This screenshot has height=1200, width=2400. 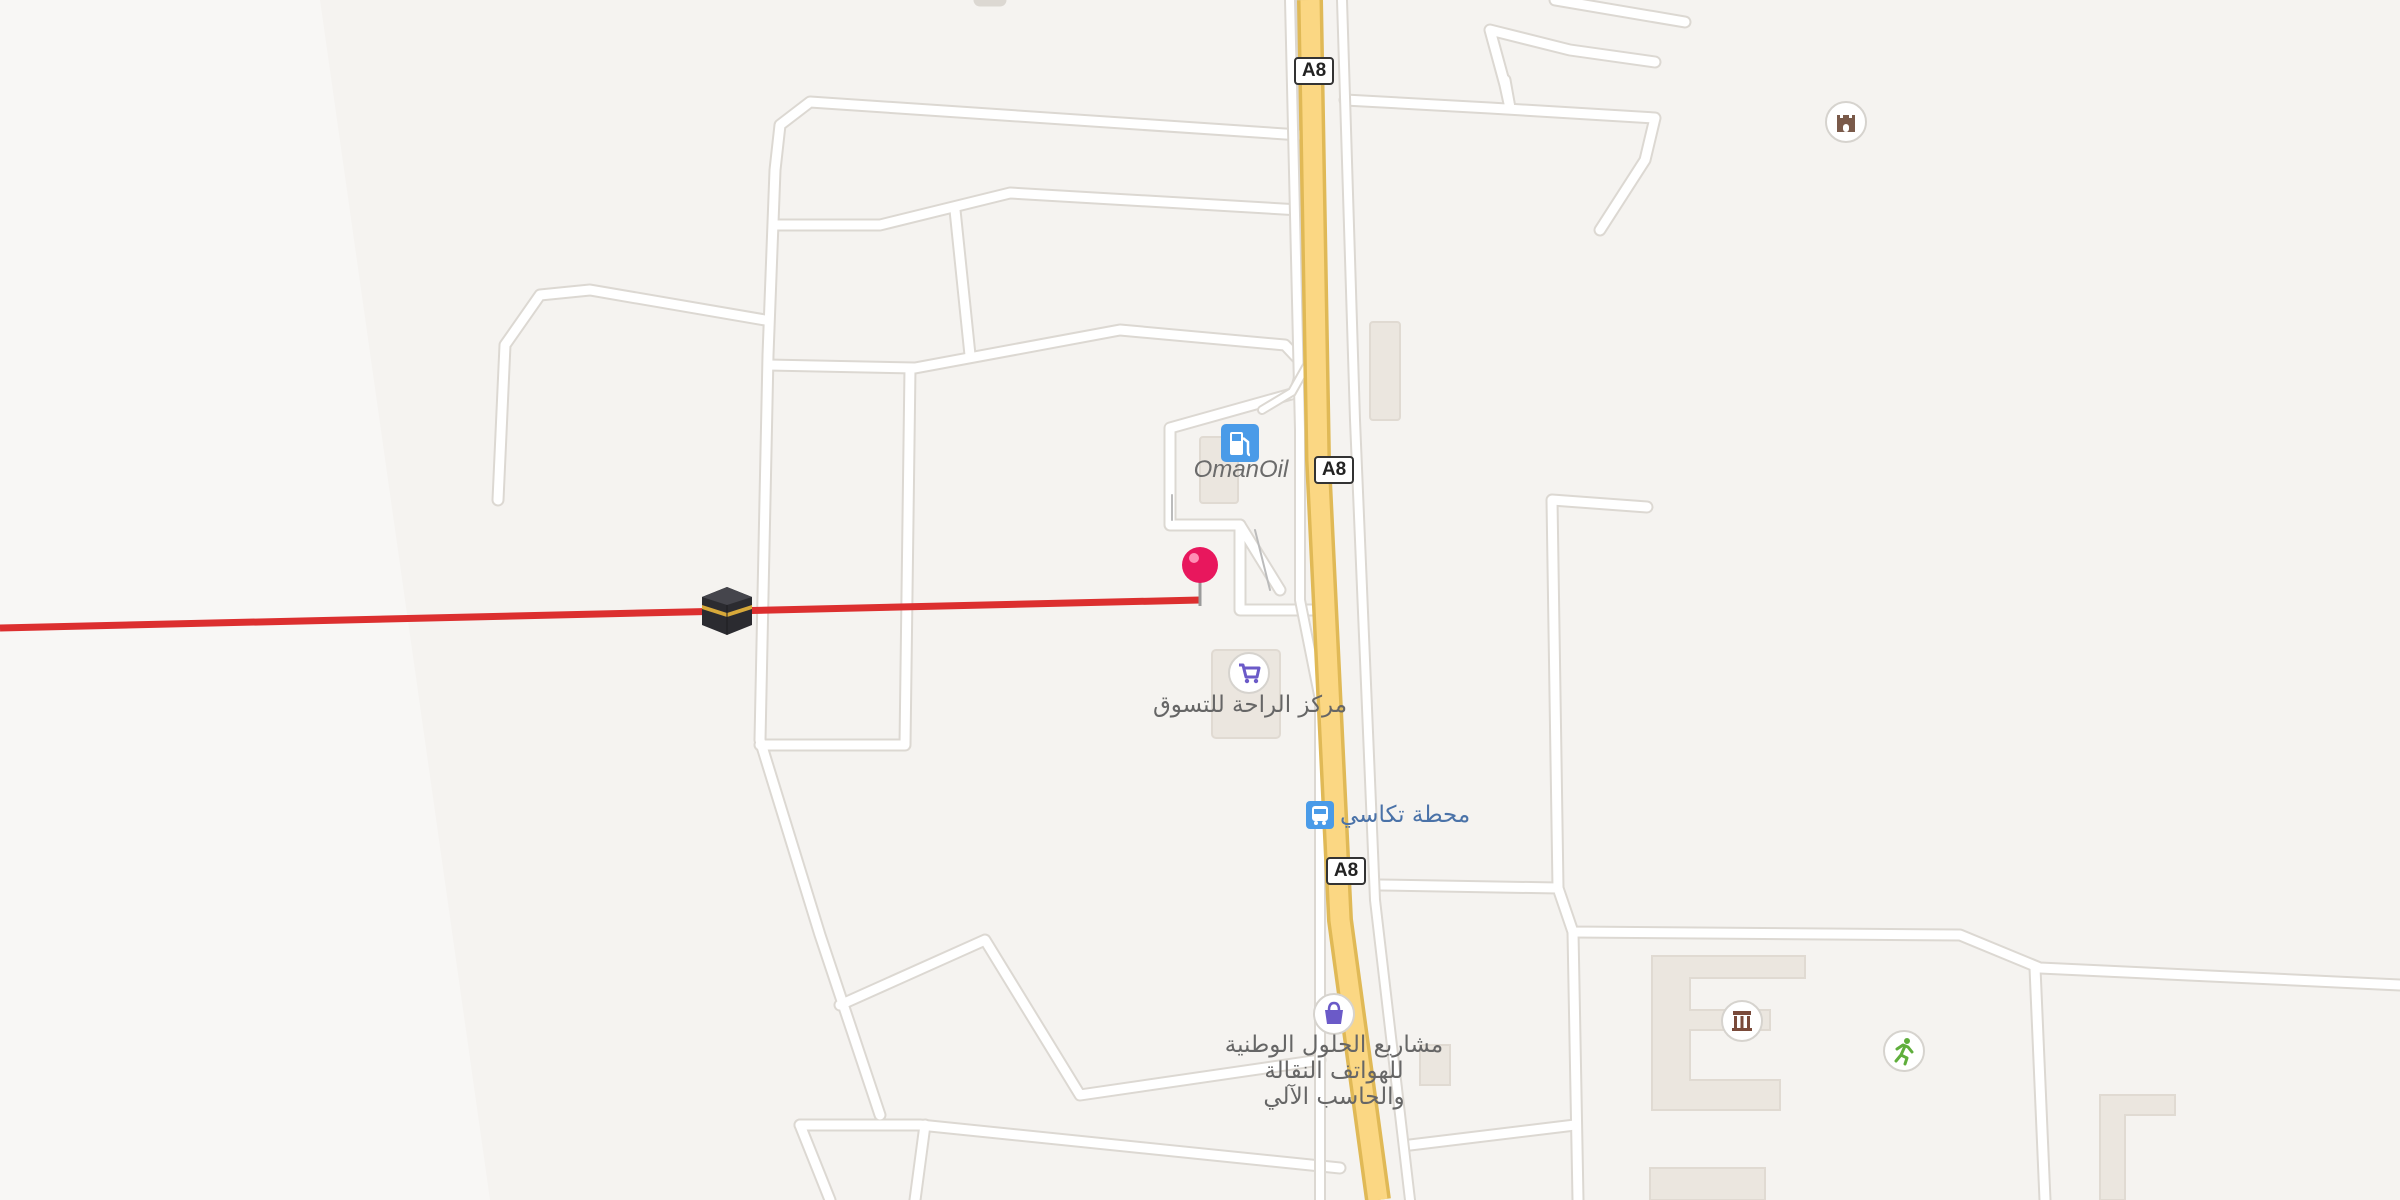 I want to click on label-line: للهواتف النقالة, so click(x=1334, y=1071).